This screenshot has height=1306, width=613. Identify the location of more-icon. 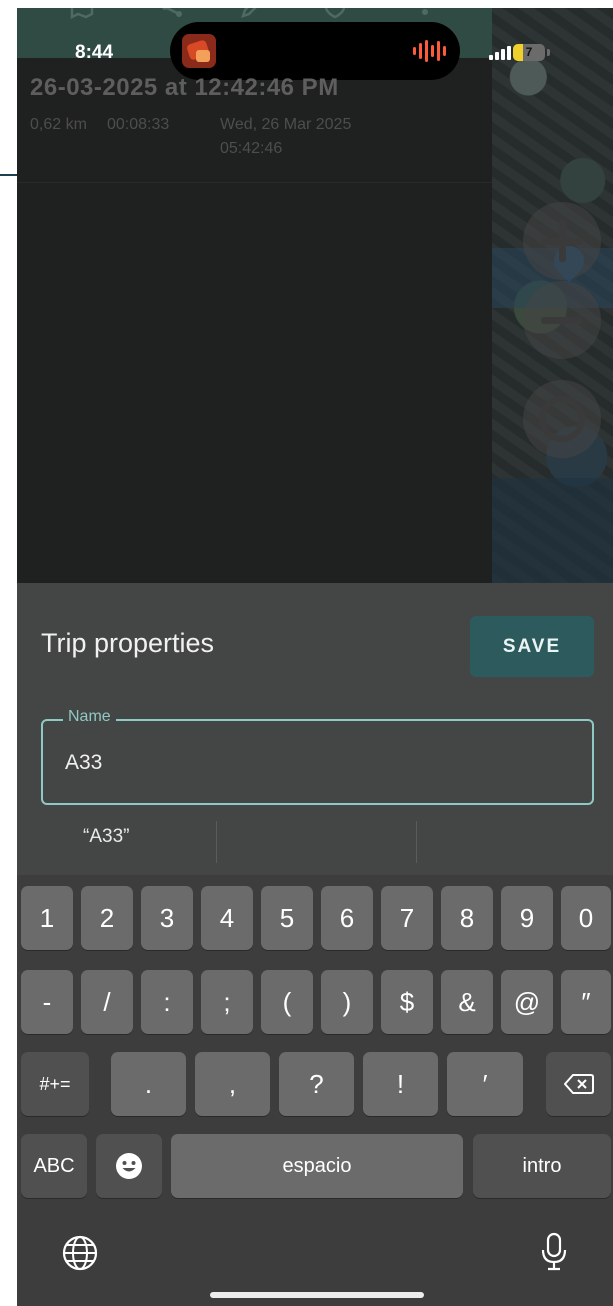
(425, 14).